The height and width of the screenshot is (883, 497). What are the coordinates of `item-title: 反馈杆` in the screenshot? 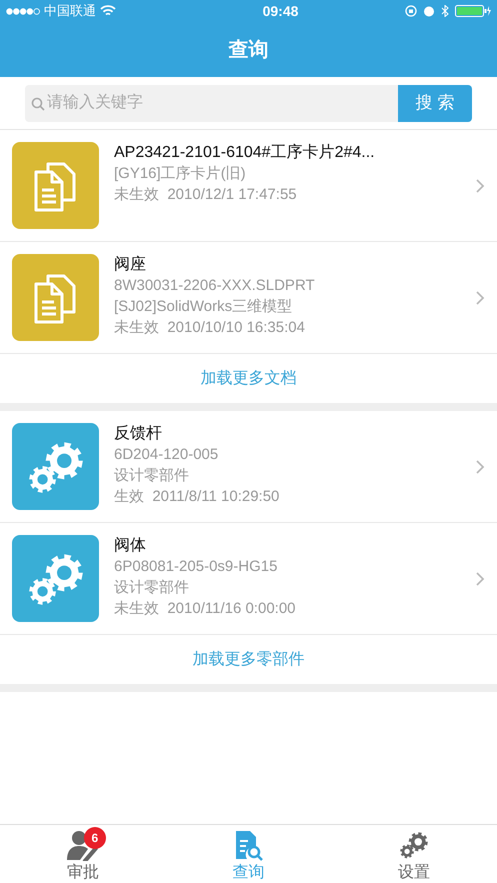 It's located at (138, 434).